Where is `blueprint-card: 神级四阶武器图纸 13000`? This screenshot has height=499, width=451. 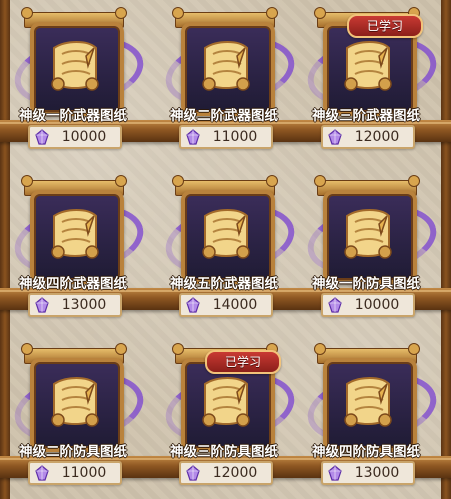 blueprint-card: 神级四阶武器图纸 13000 is located at coordinates (78, 247).